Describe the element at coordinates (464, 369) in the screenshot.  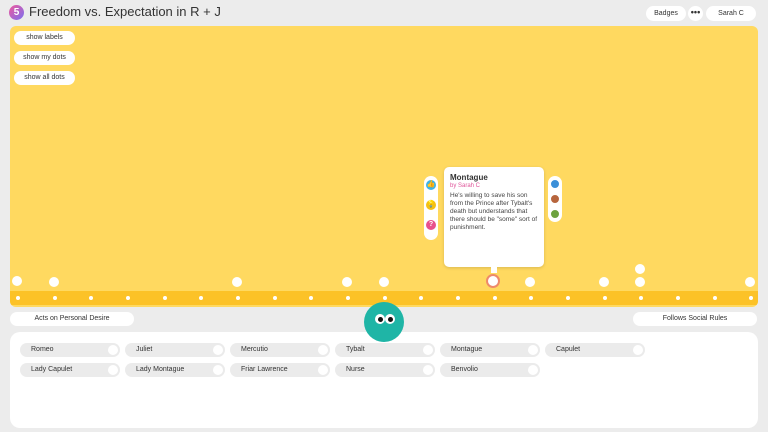
I see `character-chip-label: Benvolio` at that location.